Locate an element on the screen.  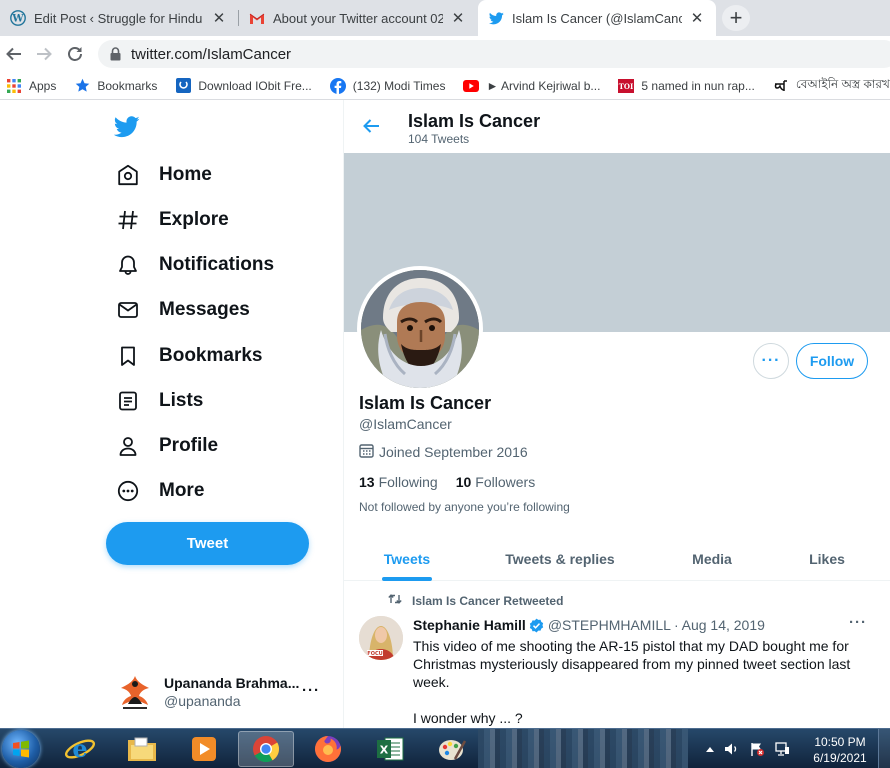
tab-tweets-and-replies: Tweets & replies is located at coordinates (560, 558).